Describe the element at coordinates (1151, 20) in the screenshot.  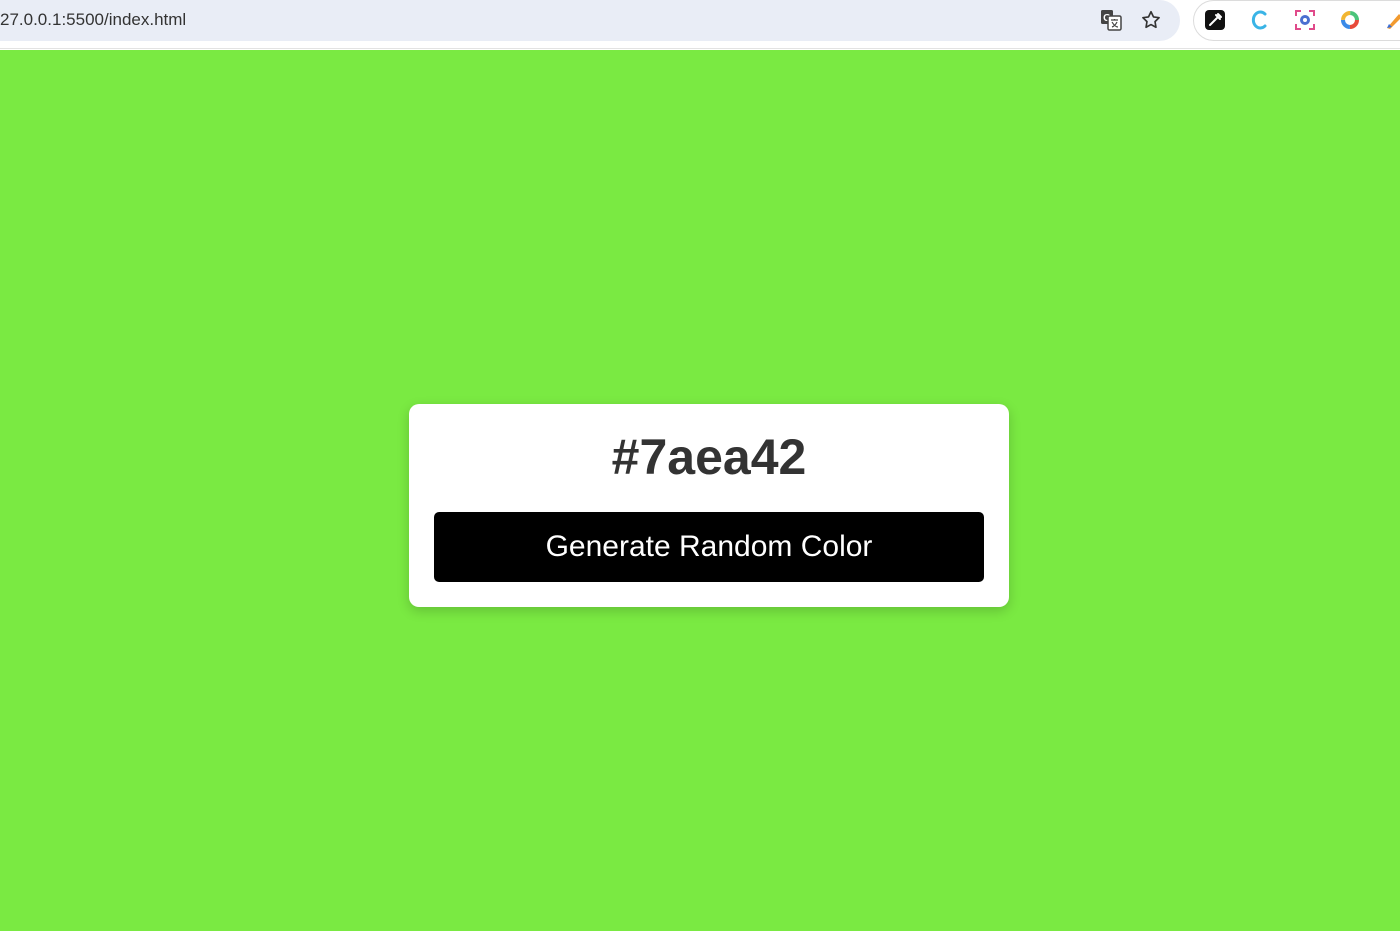
I see `star-icon` at that location.